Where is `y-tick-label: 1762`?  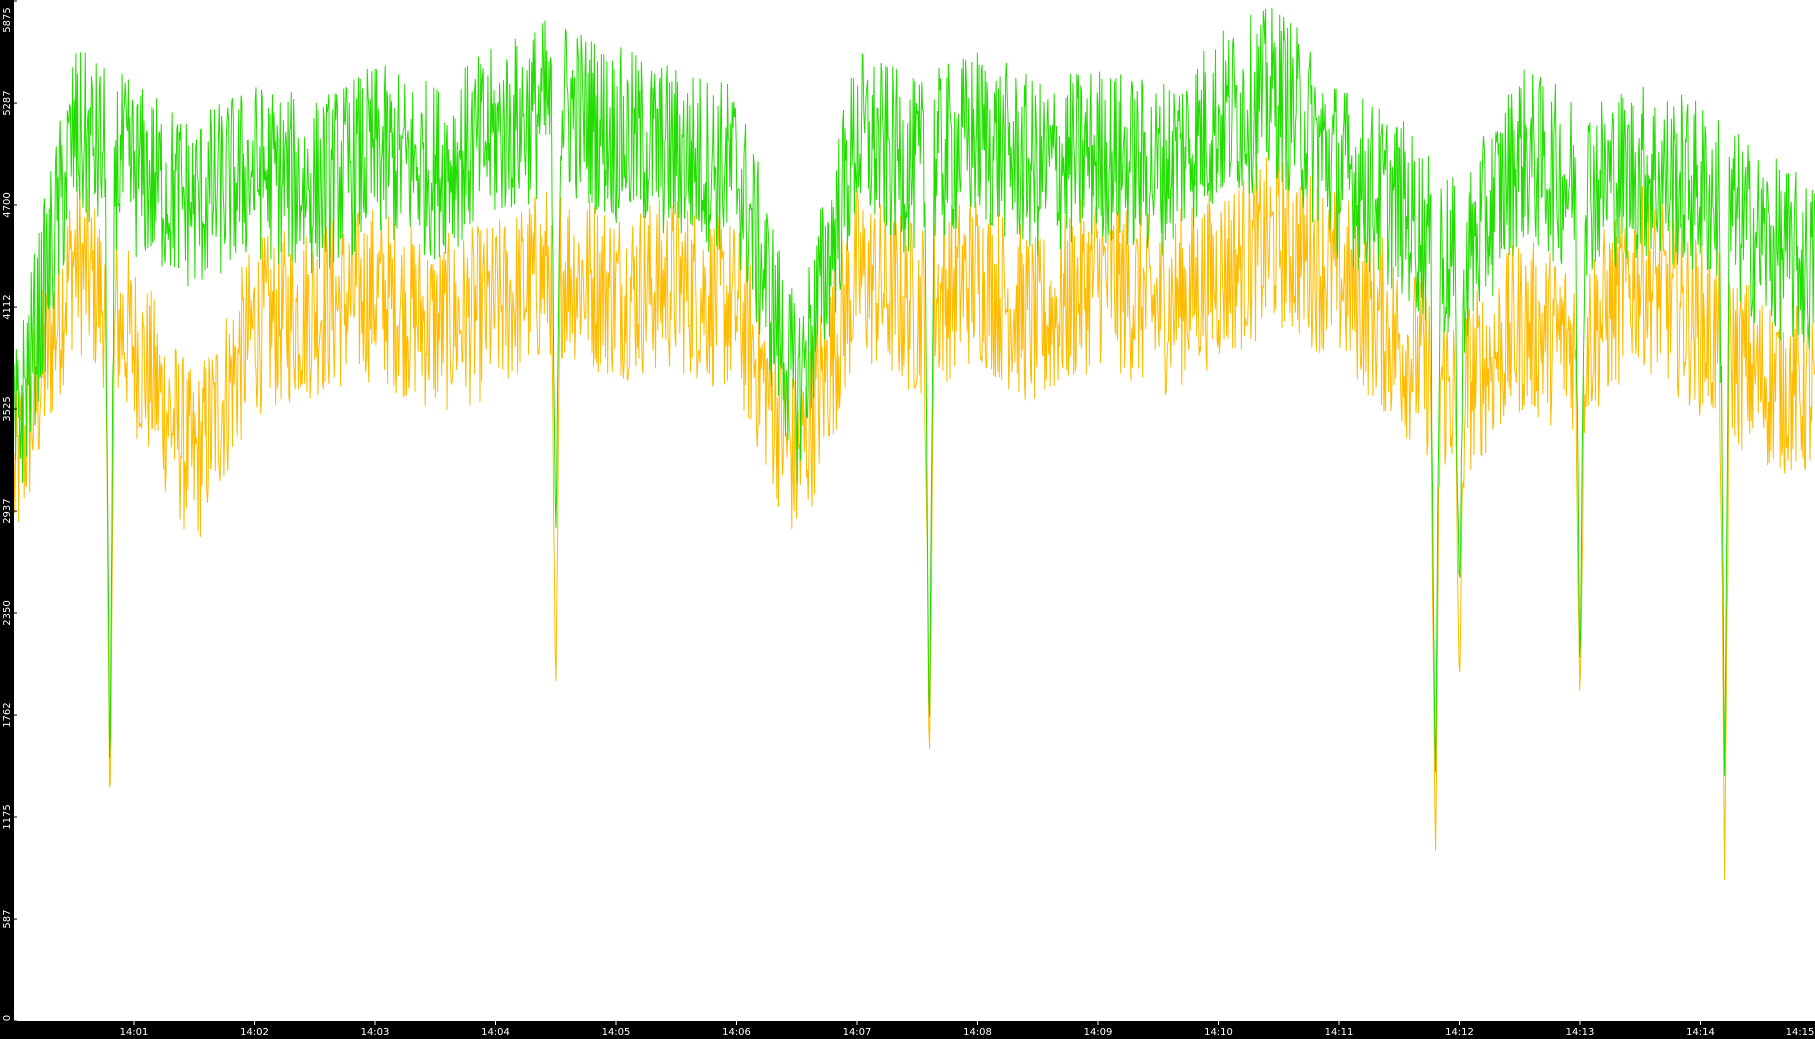 y-tick-label: 1762 is located at coordinates (7, 714).